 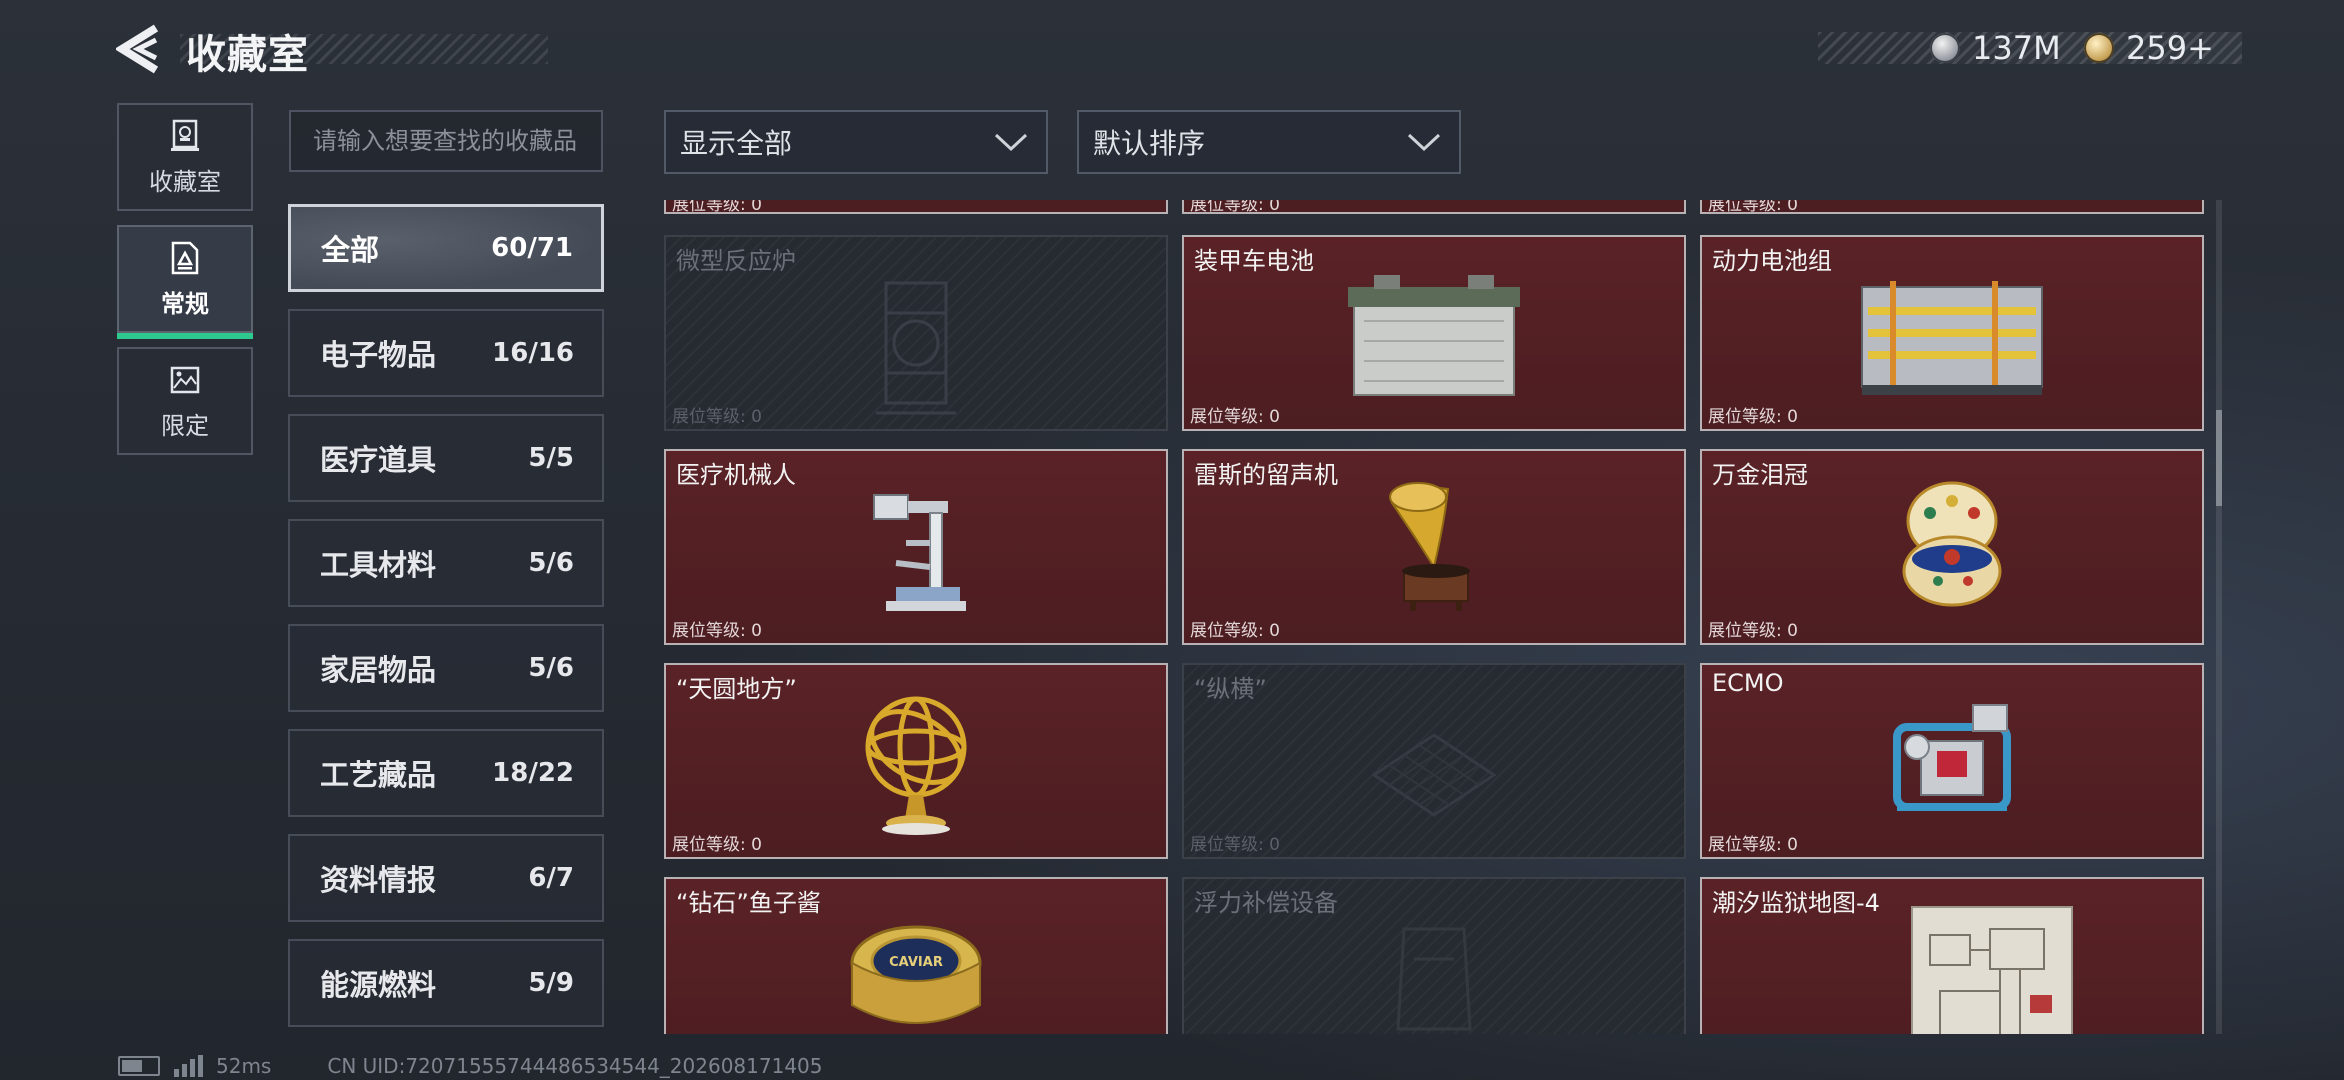 What do you see at coordinates (446, 983) in the screenshot?
I see `category-energy: 能源燃料 5/9` at bounding box center [446, 983].